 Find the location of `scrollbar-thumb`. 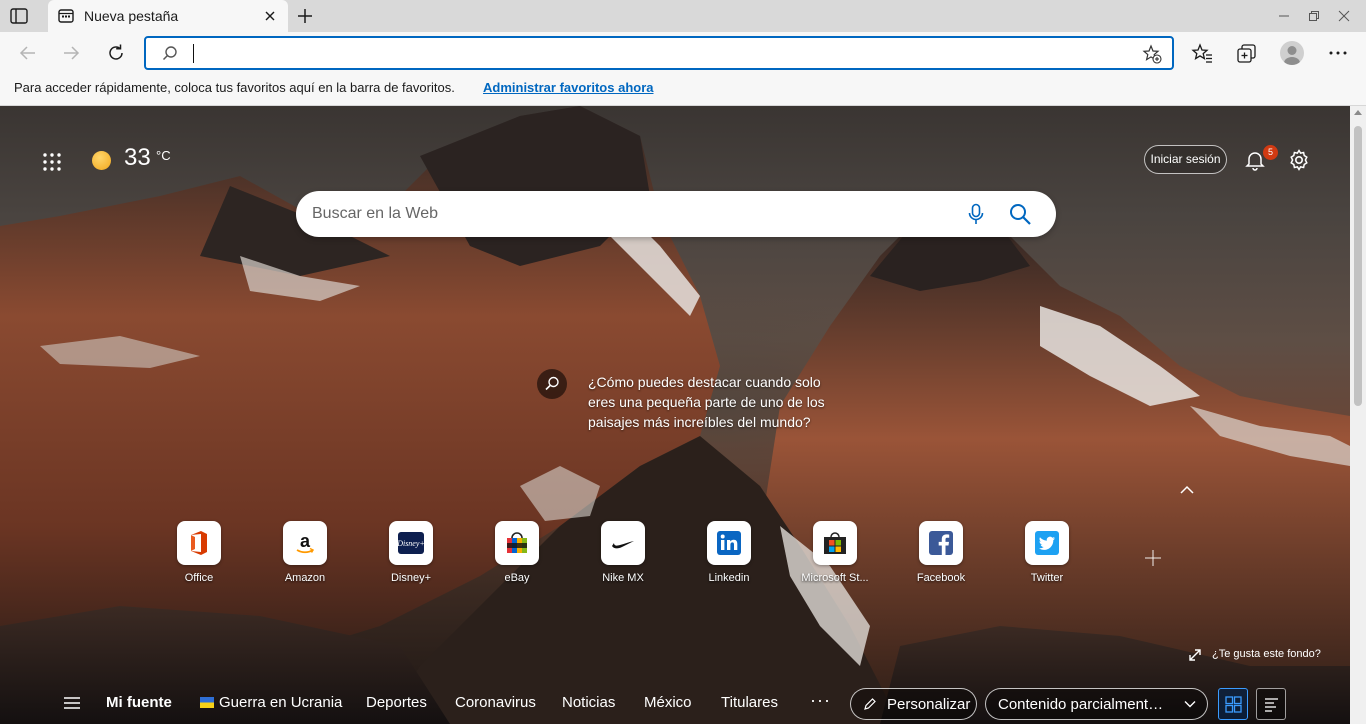

scrollbar-thumb is located at coordinates (1358, 266).